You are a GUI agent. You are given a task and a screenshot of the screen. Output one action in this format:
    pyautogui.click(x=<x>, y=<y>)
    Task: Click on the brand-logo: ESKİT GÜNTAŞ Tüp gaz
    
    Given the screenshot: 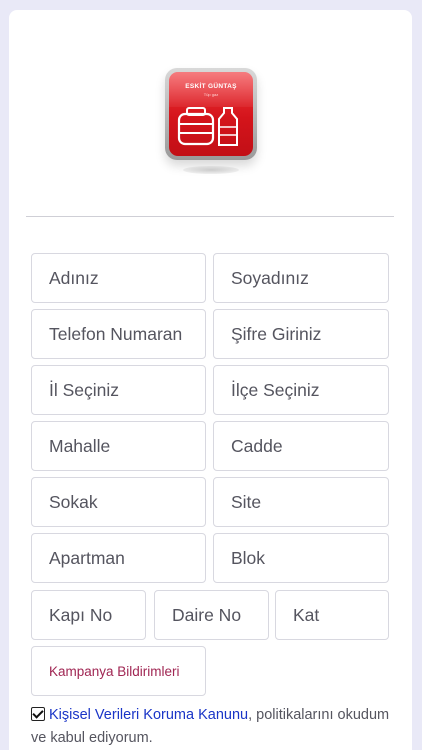 What is the action you would take?
    pyautogui.click(x=211, y=114)
    